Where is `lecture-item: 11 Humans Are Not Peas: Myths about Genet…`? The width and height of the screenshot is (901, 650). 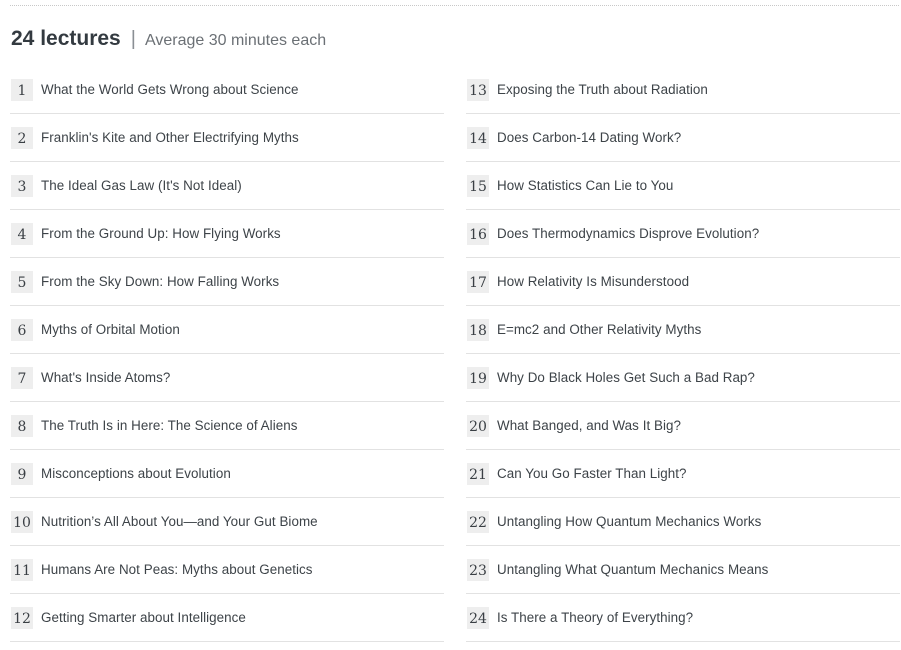
lecture-item: 11 Humans Are Not Peas: Myths about Genet… is located at coordinates (227, 570).